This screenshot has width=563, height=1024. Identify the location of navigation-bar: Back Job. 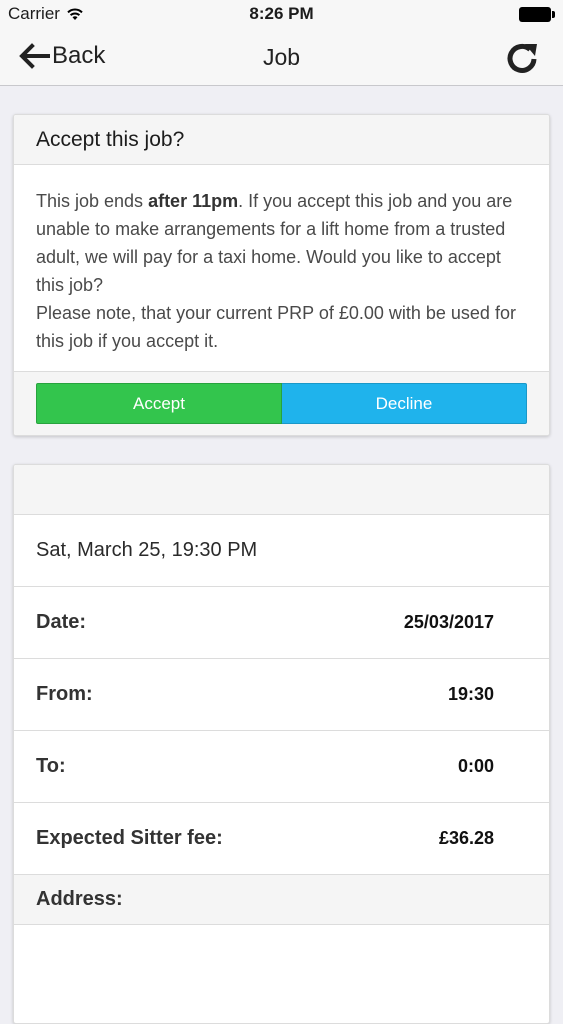
(281, 58).